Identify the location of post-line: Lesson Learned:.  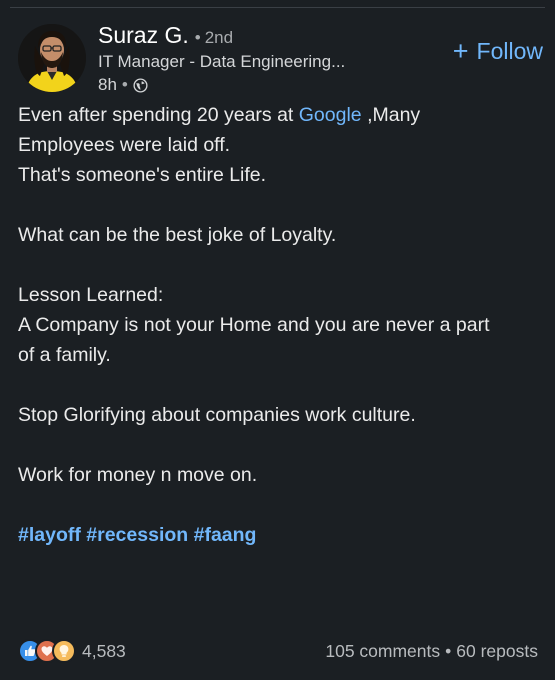
(91, 295).